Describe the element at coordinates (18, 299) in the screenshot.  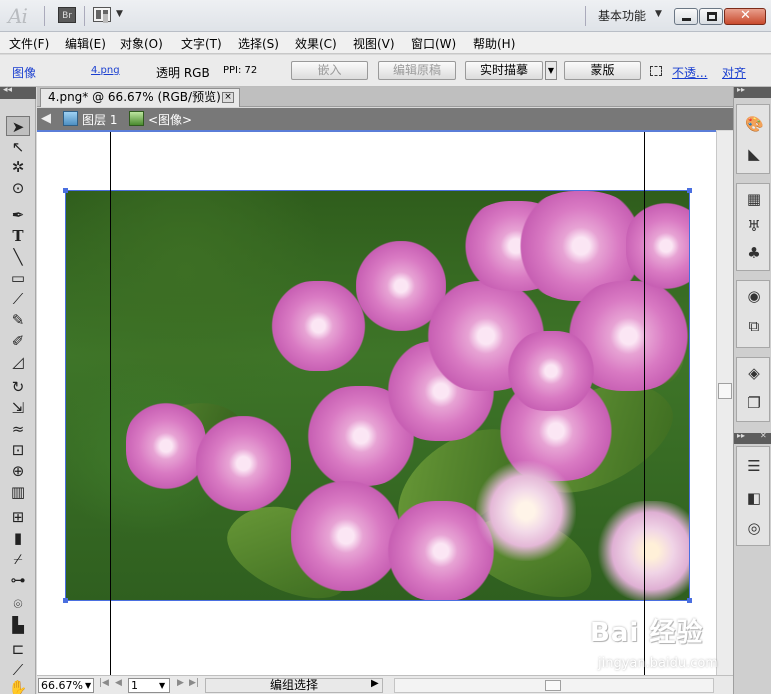
I see `paintbrush-tool-icon: ⟋` at that location.